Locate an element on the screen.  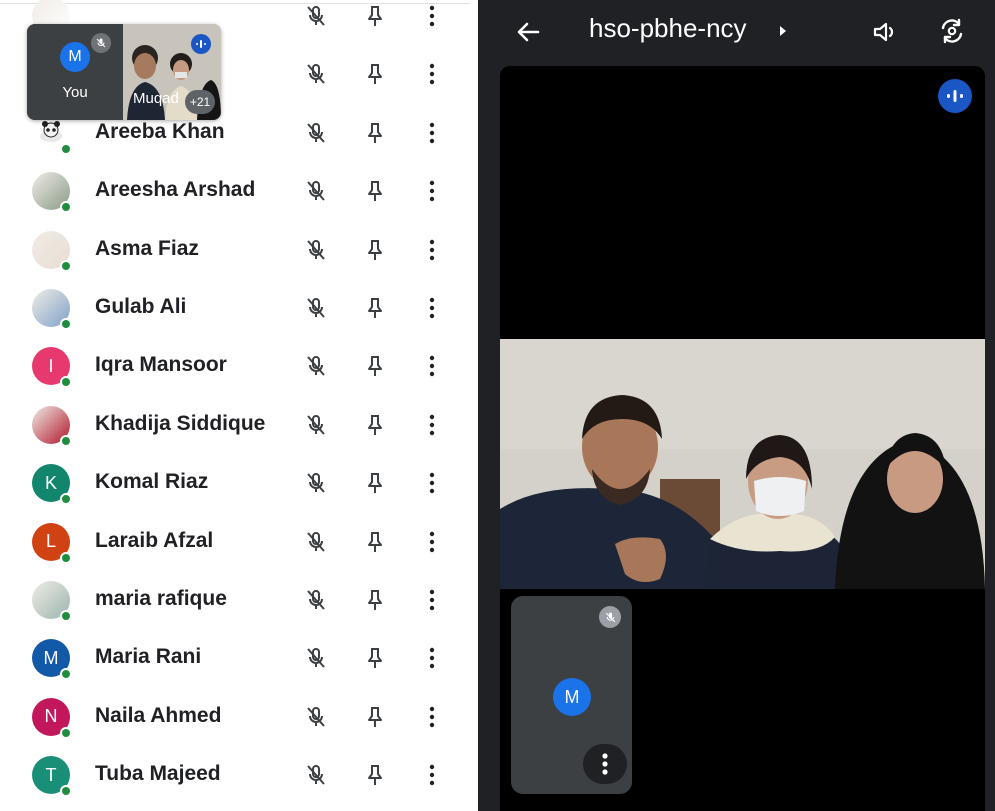
self-avatar: M is located at coordinates (572, 697).